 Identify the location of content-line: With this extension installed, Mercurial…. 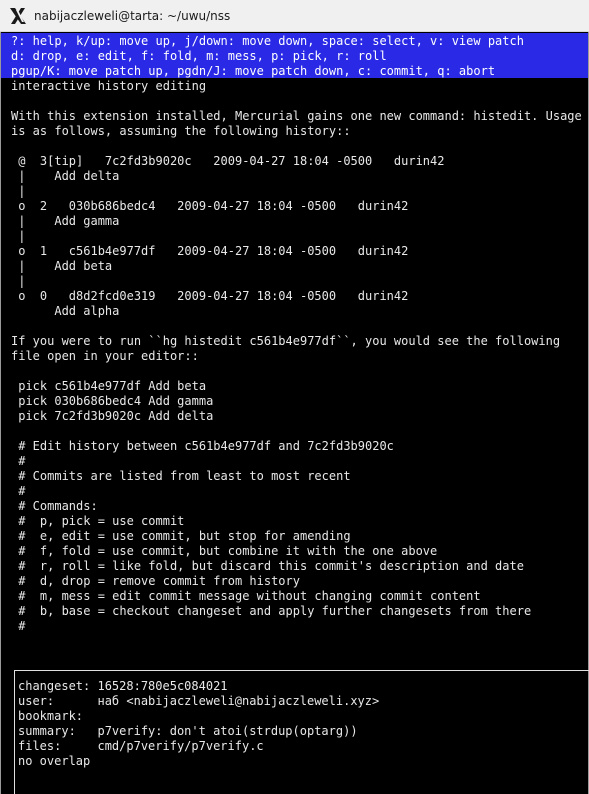
(296, 116).